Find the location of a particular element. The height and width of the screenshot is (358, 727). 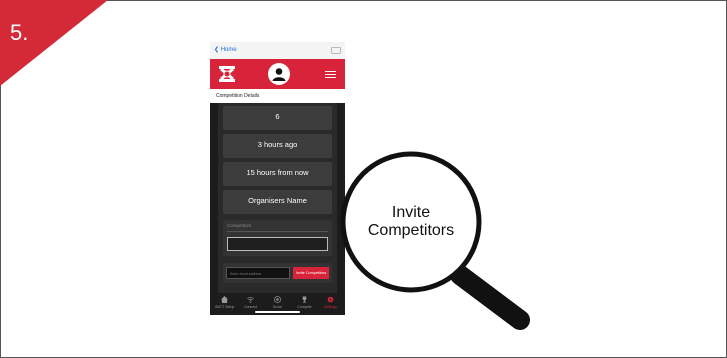

competitors-section: Competitors is located at coordinates (277, 238).